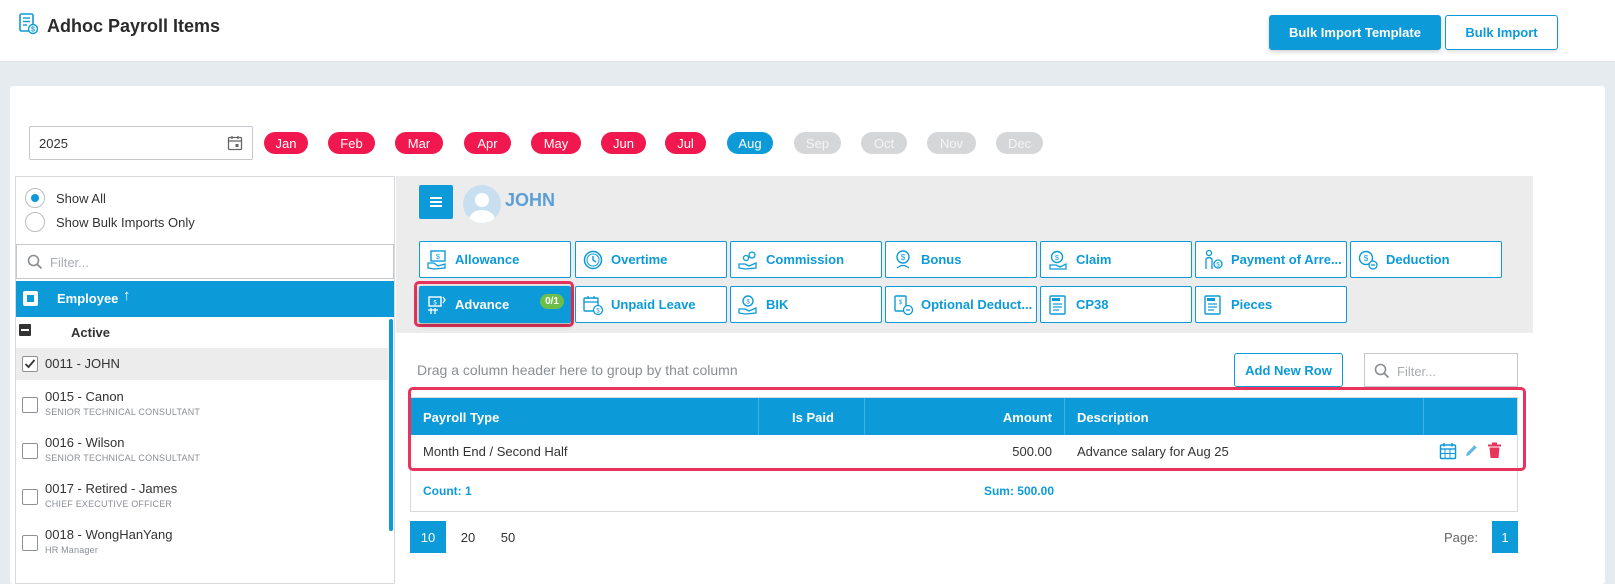 The height and width of the screenshot is (584, 1615). What do you see at coordinates (436, 202) in the screenshot?
I see `menu-button` at bounding box center [436, 202].